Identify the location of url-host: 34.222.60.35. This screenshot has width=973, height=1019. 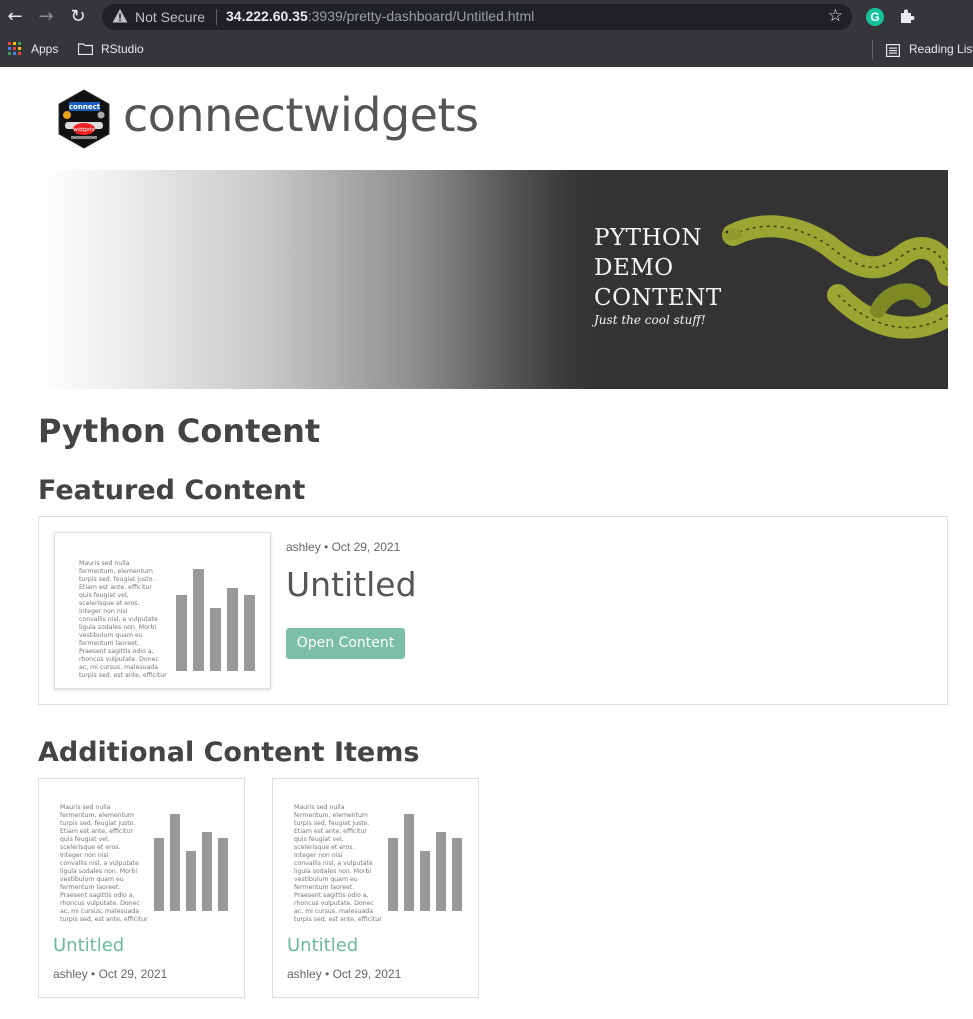
(267, 16).